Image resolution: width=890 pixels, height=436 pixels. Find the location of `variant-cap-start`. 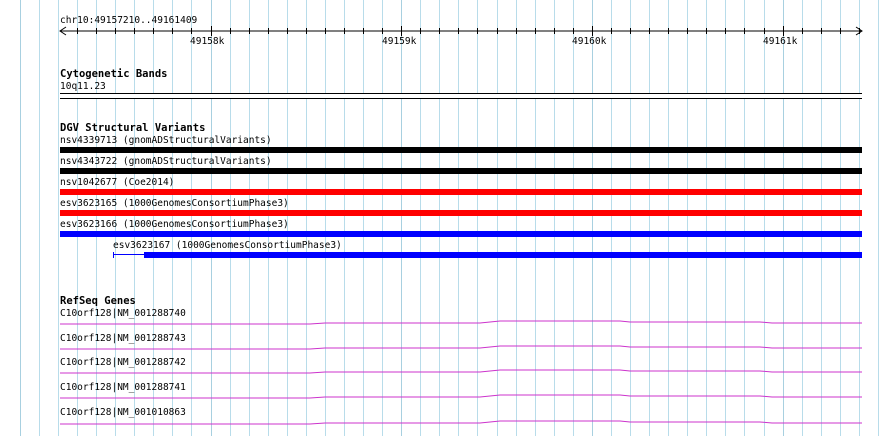

variant-cap-start is located at coordinates (113, 255).